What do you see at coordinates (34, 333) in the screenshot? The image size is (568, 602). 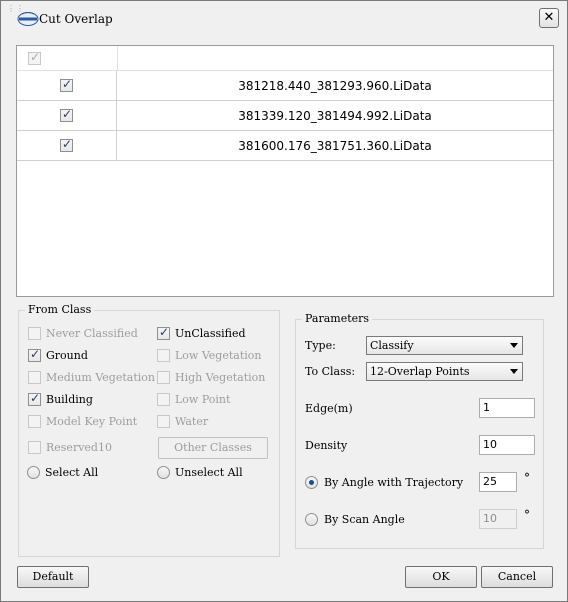 I see `never-classified-checkbox` at bounding box center [34, 333].